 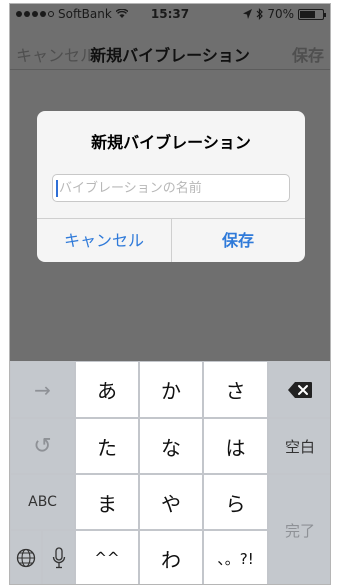 What do you see at coordinates (171, 557) in the screenshot?
I see `key-wa: わ` at bounding box center [171, 557].